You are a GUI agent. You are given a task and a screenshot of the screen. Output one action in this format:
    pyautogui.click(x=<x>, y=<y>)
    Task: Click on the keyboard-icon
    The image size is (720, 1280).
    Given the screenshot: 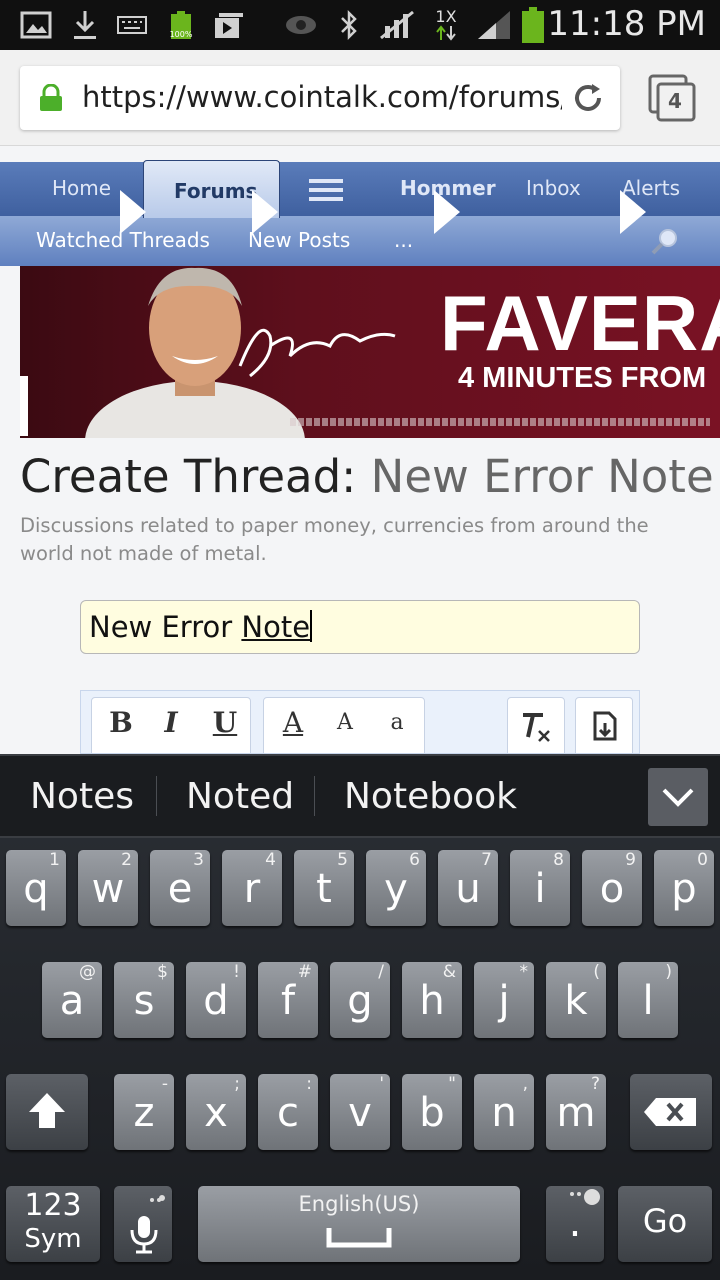 What is the action you would take?
    pyautogui.click(x=132, y=25)
    